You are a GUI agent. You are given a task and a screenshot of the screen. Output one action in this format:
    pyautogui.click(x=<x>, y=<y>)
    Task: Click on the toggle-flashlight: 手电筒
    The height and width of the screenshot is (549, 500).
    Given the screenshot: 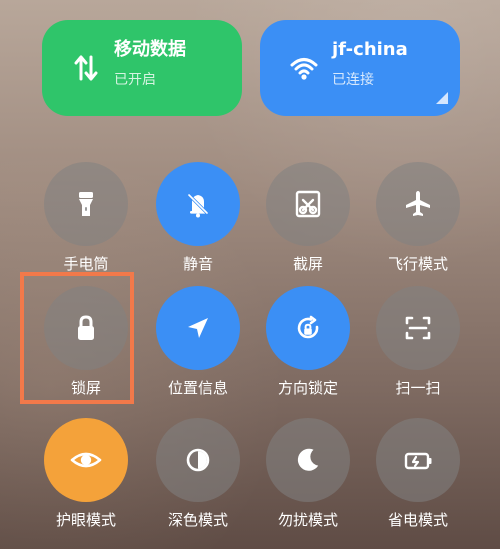 What is the action you would take?
    pyautogui.click(x=86, y=222)
    